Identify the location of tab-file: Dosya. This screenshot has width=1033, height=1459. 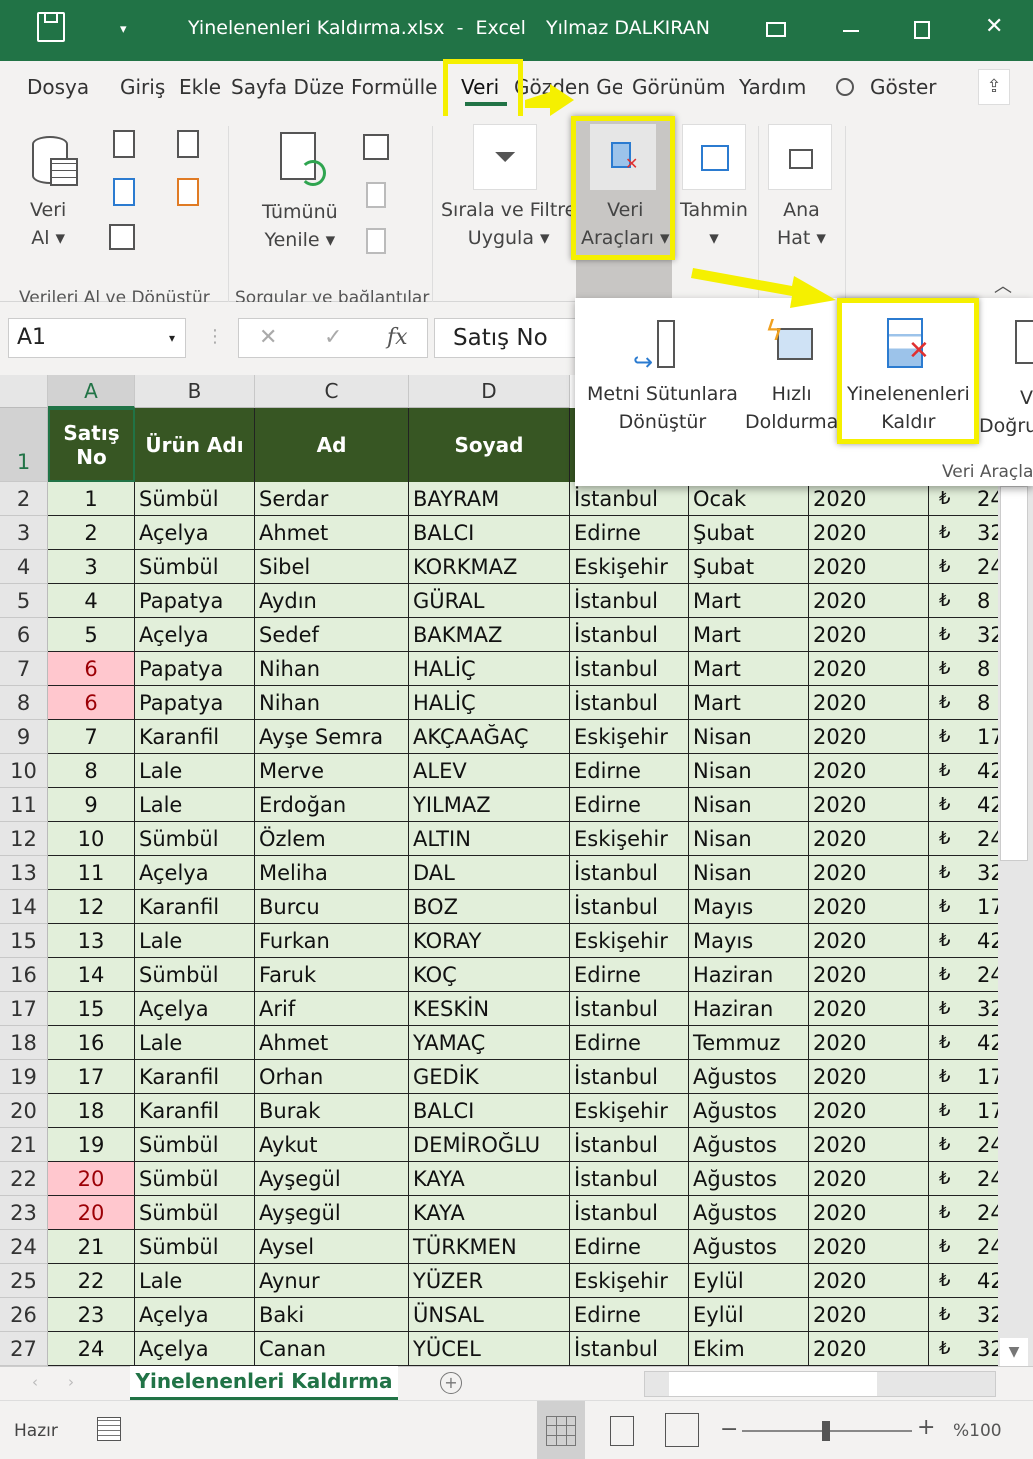
(58, 87).